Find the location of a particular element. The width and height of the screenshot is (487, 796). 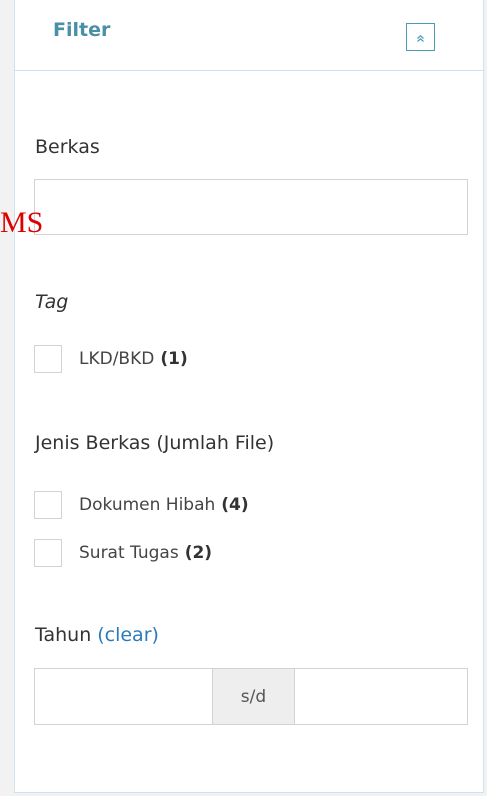

tahun-range: s/d is located at coordinates (251, 696).